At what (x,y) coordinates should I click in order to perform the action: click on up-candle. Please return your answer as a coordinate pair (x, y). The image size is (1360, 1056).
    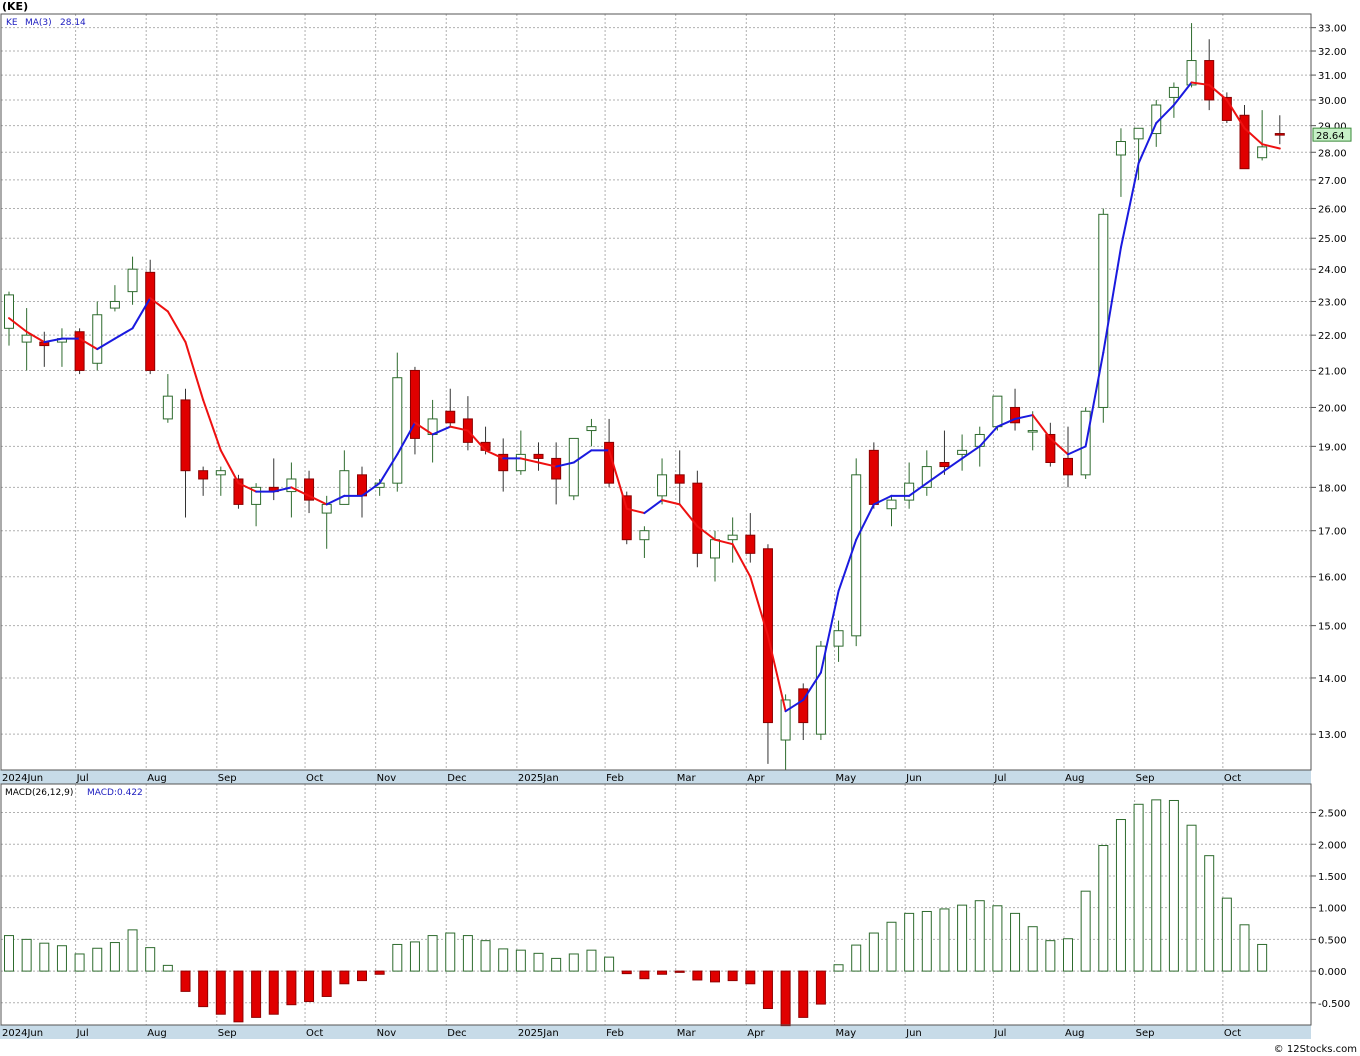
    Looking at the image, I should click on (573, 469).